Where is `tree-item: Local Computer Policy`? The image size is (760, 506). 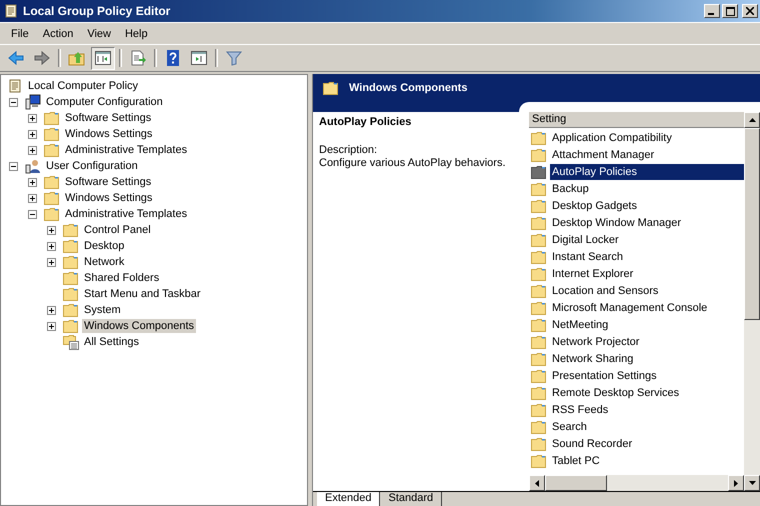
tree-item: Local Computer Policy is located at coordinates (83, 86).